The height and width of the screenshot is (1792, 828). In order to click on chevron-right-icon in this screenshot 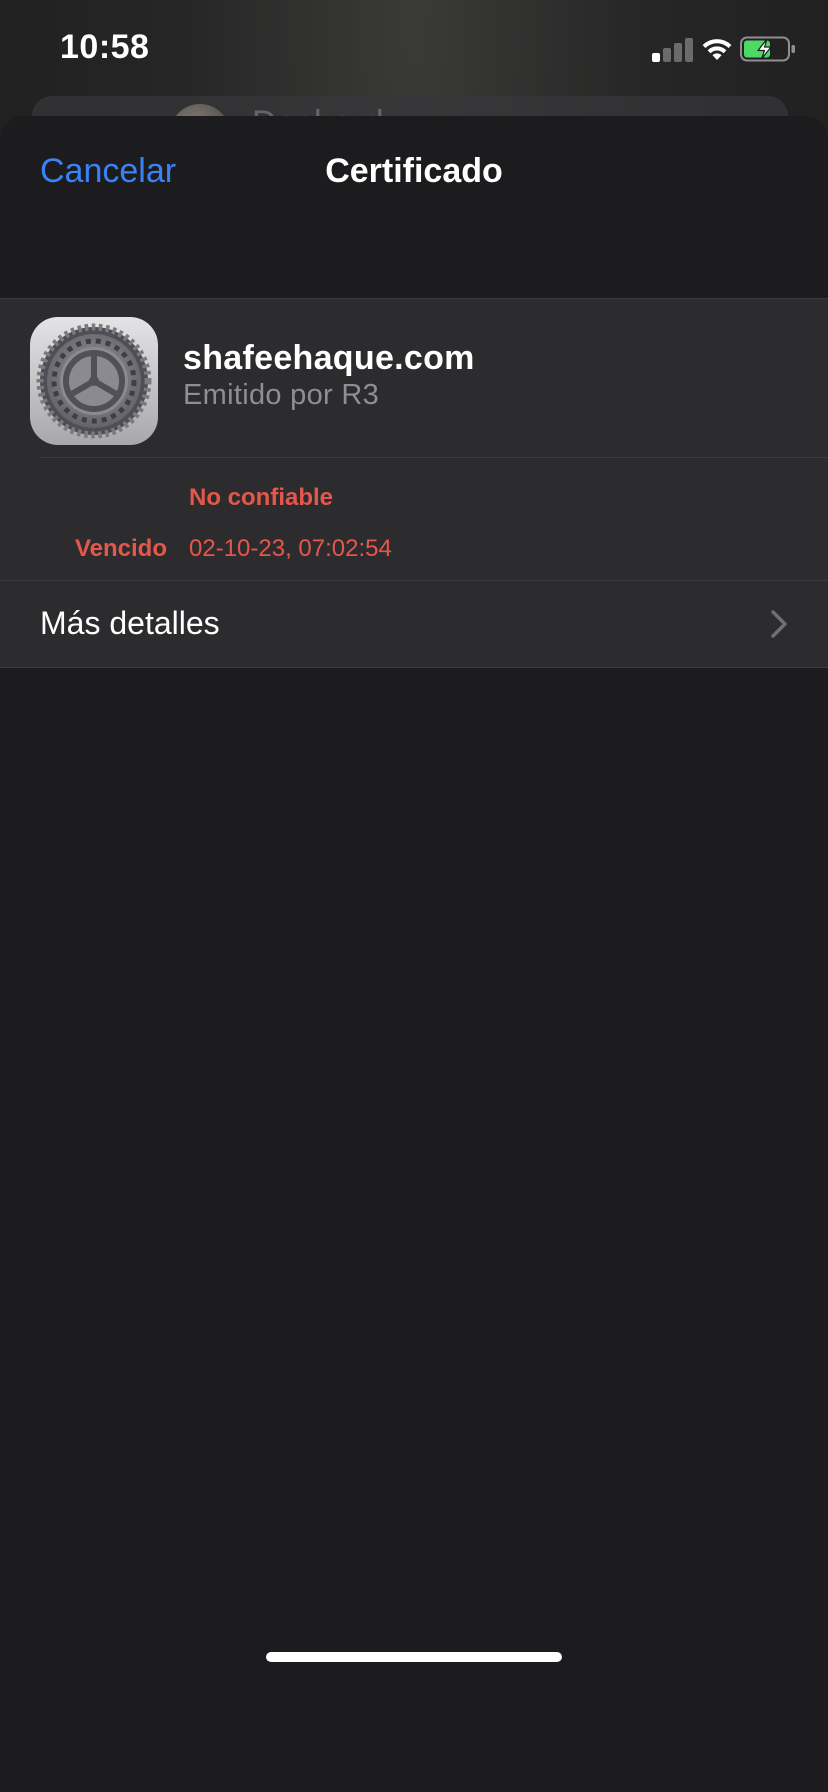, I will do `click(779, 624)`.